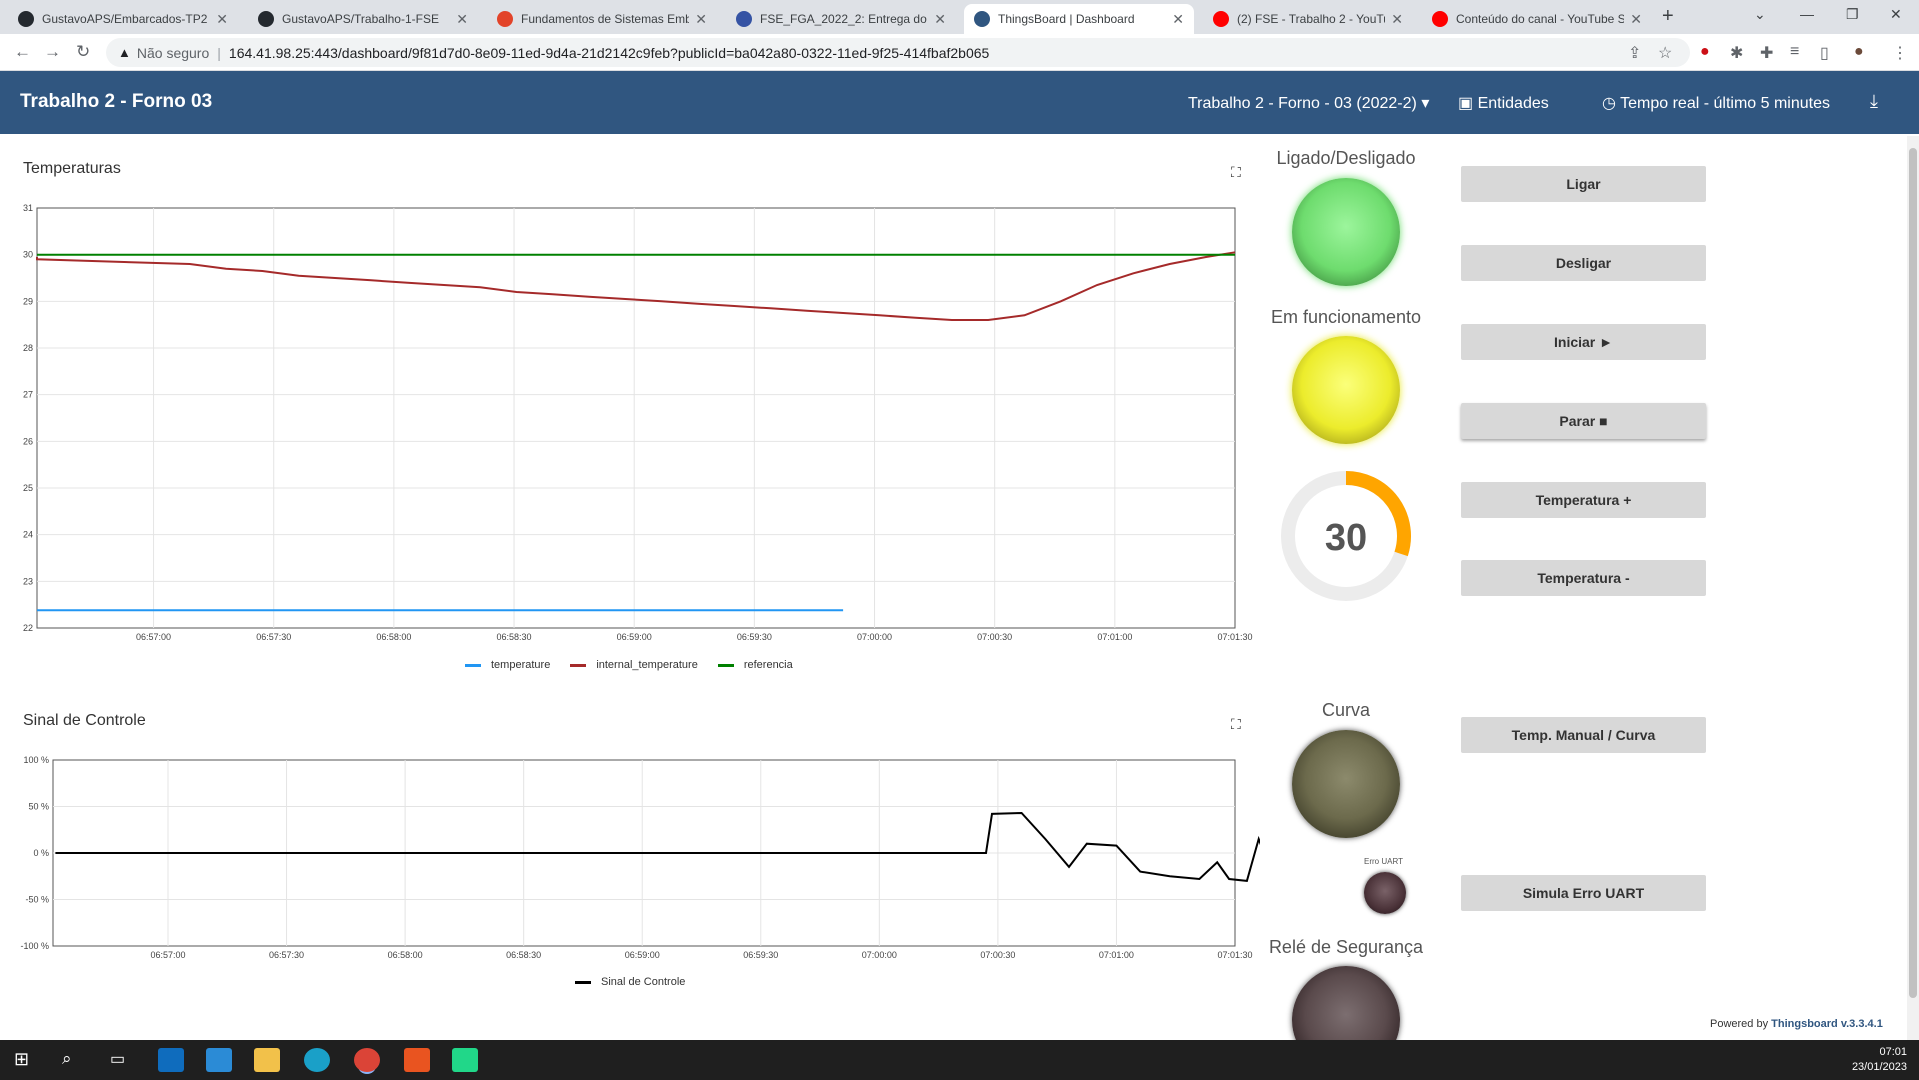 The height and width of the screenshot is (1080, 1919). I want to click on clock-date: 23/01/2023, so click(1879, 1067).